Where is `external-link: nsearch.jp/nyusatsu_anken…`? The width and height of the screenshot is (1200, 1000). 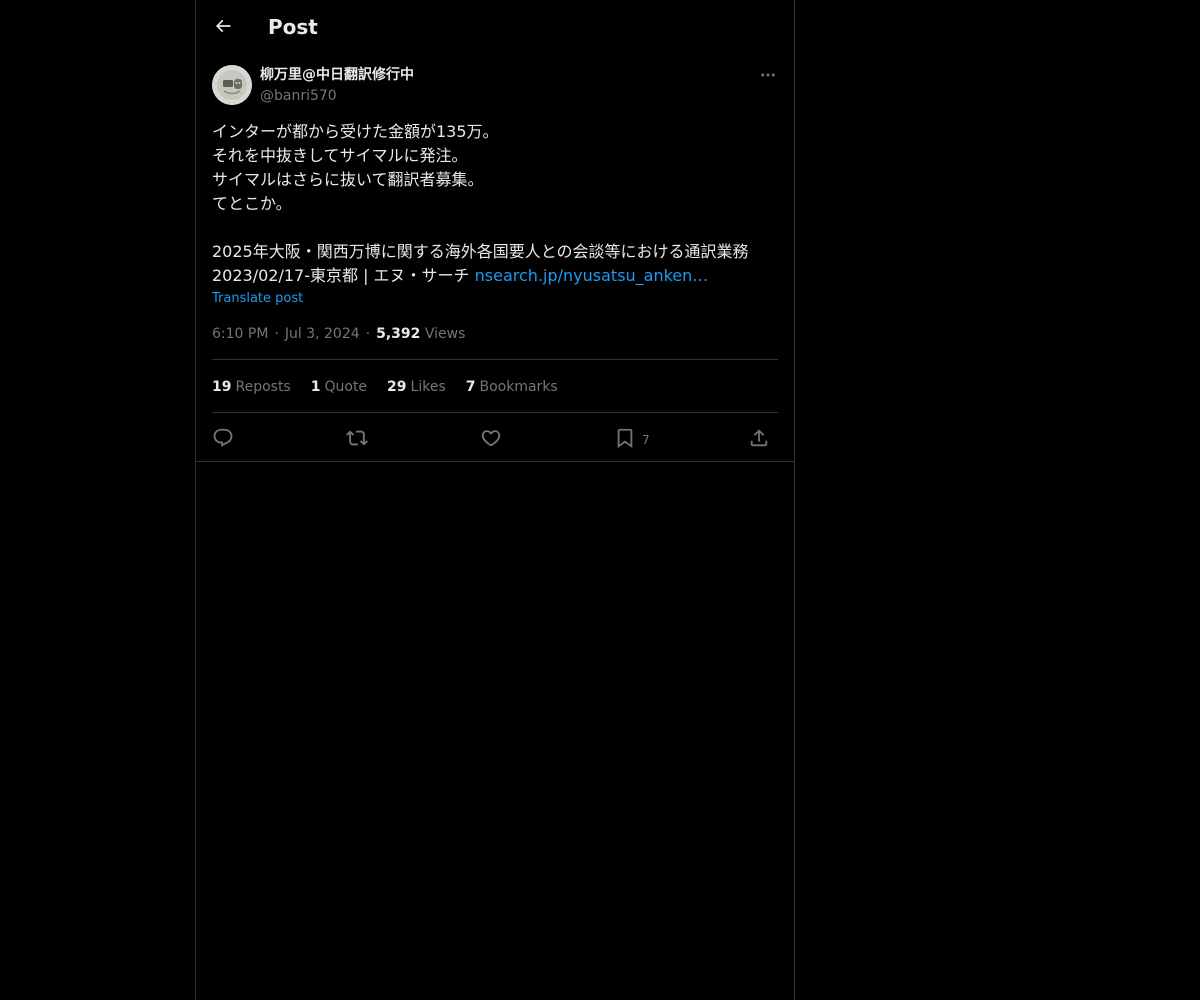 external-link: nsearch.jp/nyusatsu_anken… is located at coordinates (592, 275).